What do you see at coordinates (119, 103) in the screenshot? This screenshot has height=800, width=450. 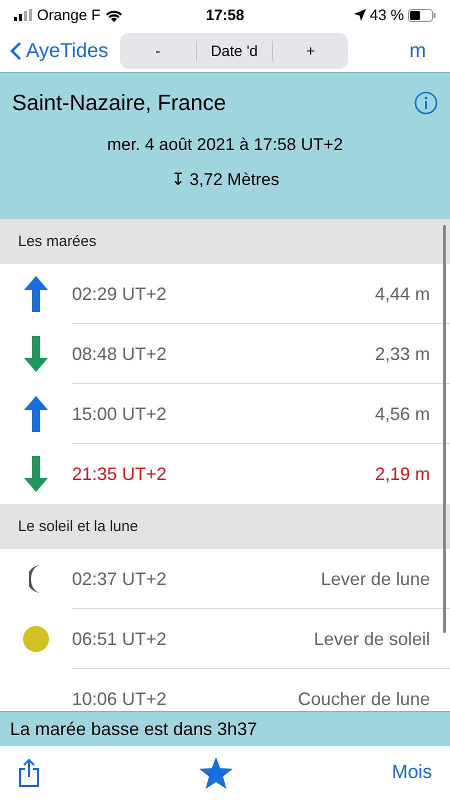 I see `location-title: Saint-Nazaire, France` at bounding box center [119, 103].